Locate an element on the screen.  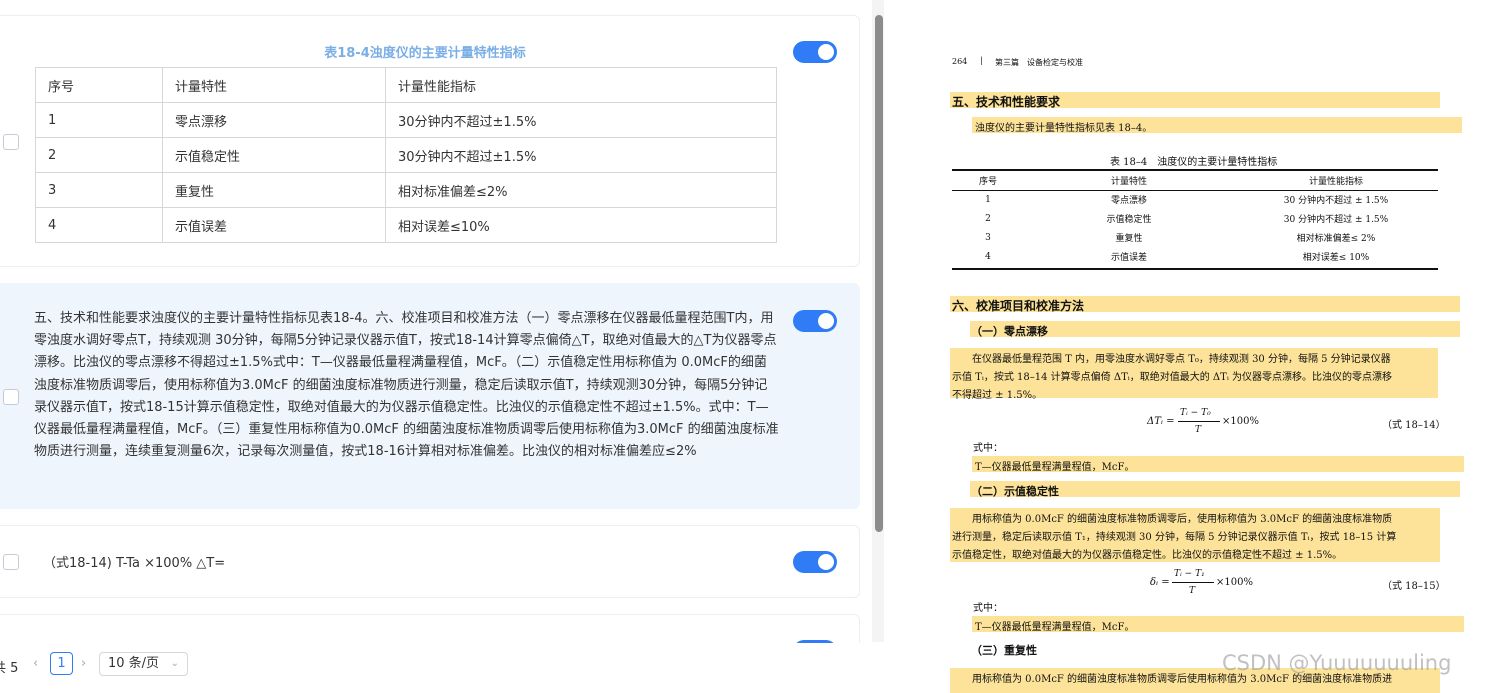
doc-paragraph-line: 不得超过 ± 1.5%。 is located at coordinates (997, 395).